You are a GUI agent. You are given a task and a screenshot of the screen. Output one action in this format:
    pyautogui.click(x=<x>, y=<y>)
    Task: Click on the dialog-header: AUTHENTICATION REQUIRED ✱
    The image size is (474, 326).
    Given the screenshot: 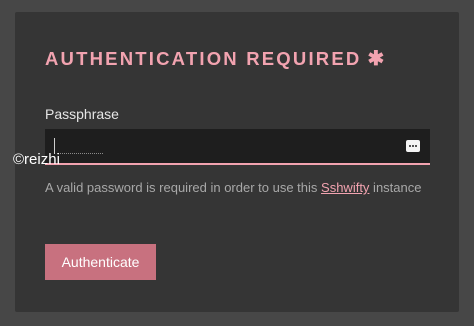 What is the action you would take?
    pyautogui.click(x=214, y=59)
    